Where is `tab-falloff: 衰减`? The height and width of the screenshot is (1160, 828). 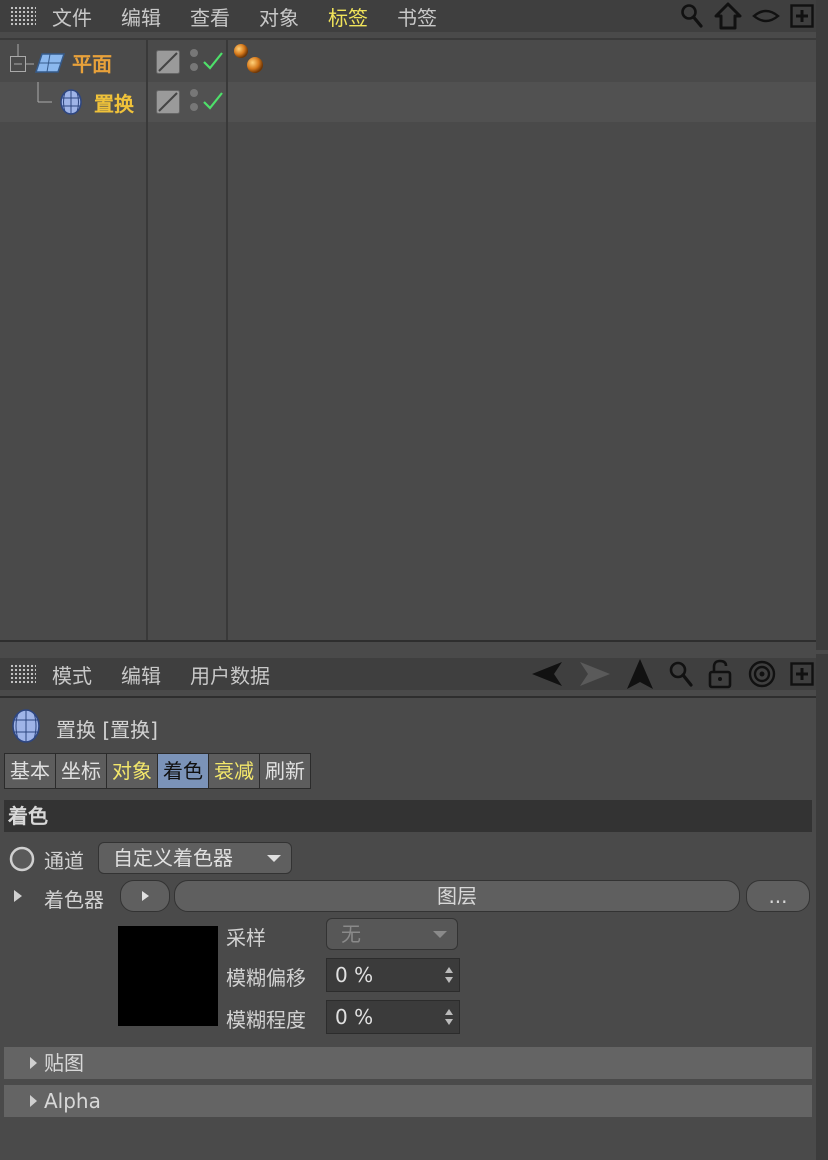
tab-falloff: 衰减 is located at coordinates (234, 771).